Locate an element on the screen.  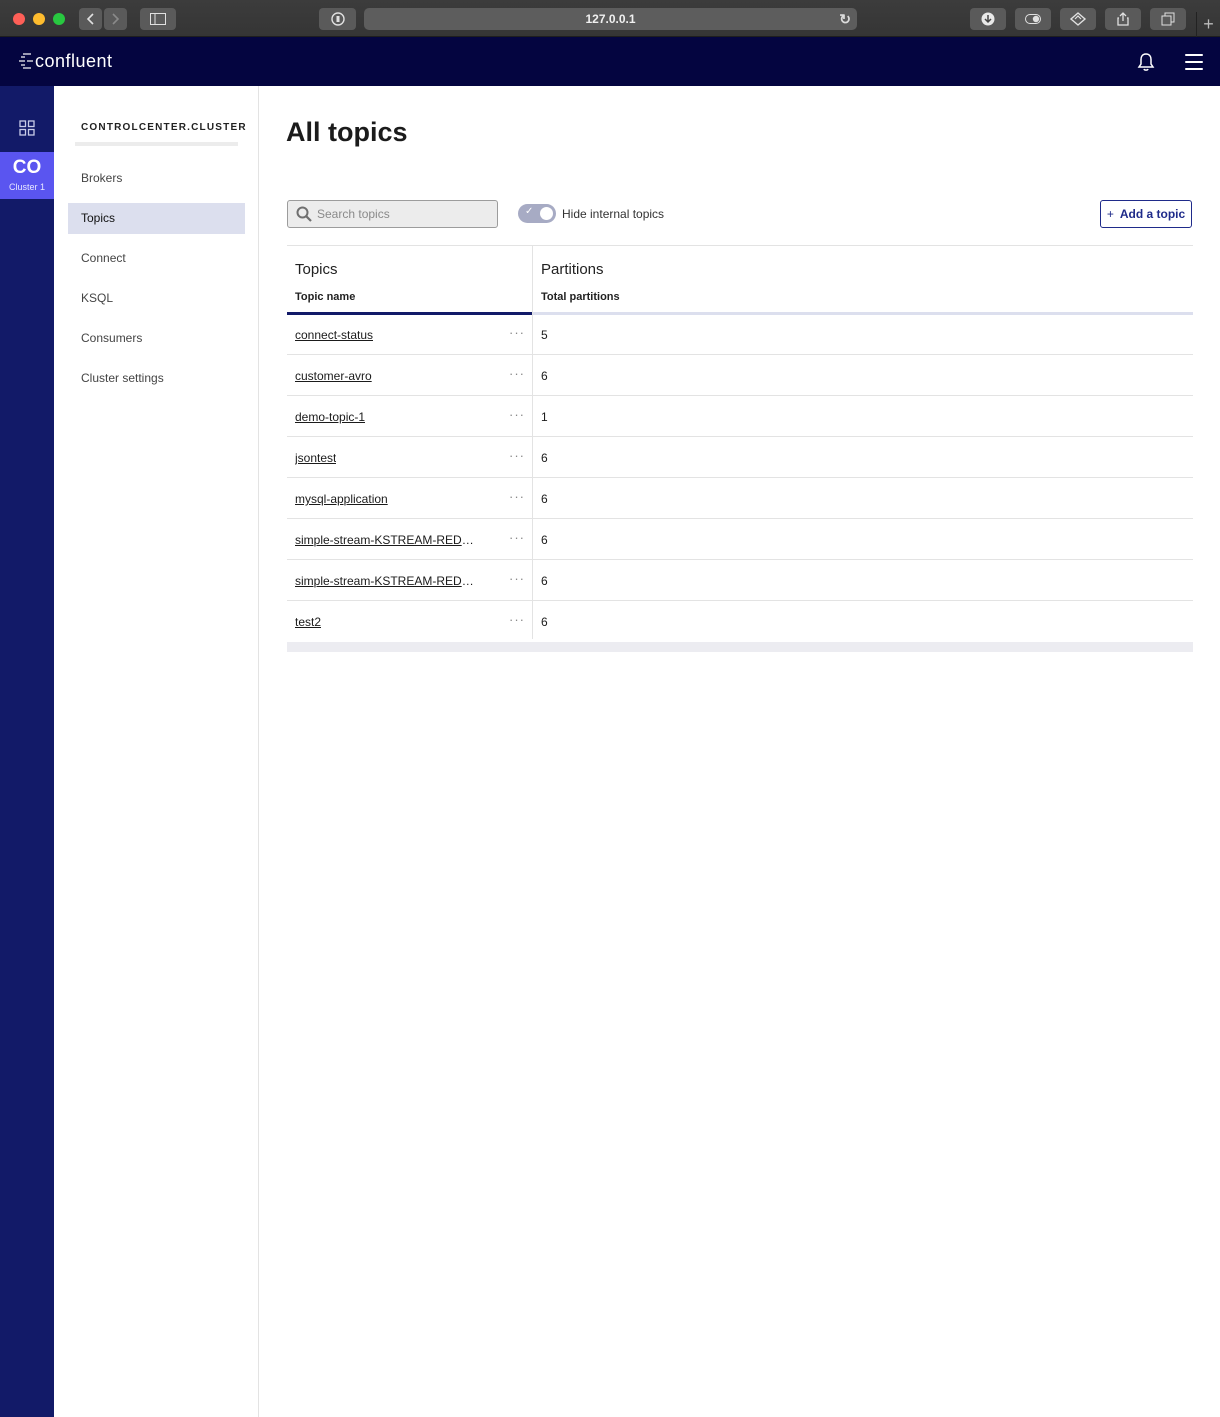
menu-icon is located at coordinates (1194, 62).